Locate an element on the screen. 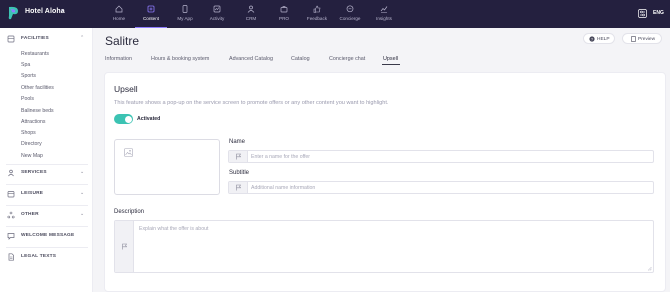 Image resolution: width=670 pixels, height=292 pixels. description-field-wrapper is located at coordinates (384, 246).